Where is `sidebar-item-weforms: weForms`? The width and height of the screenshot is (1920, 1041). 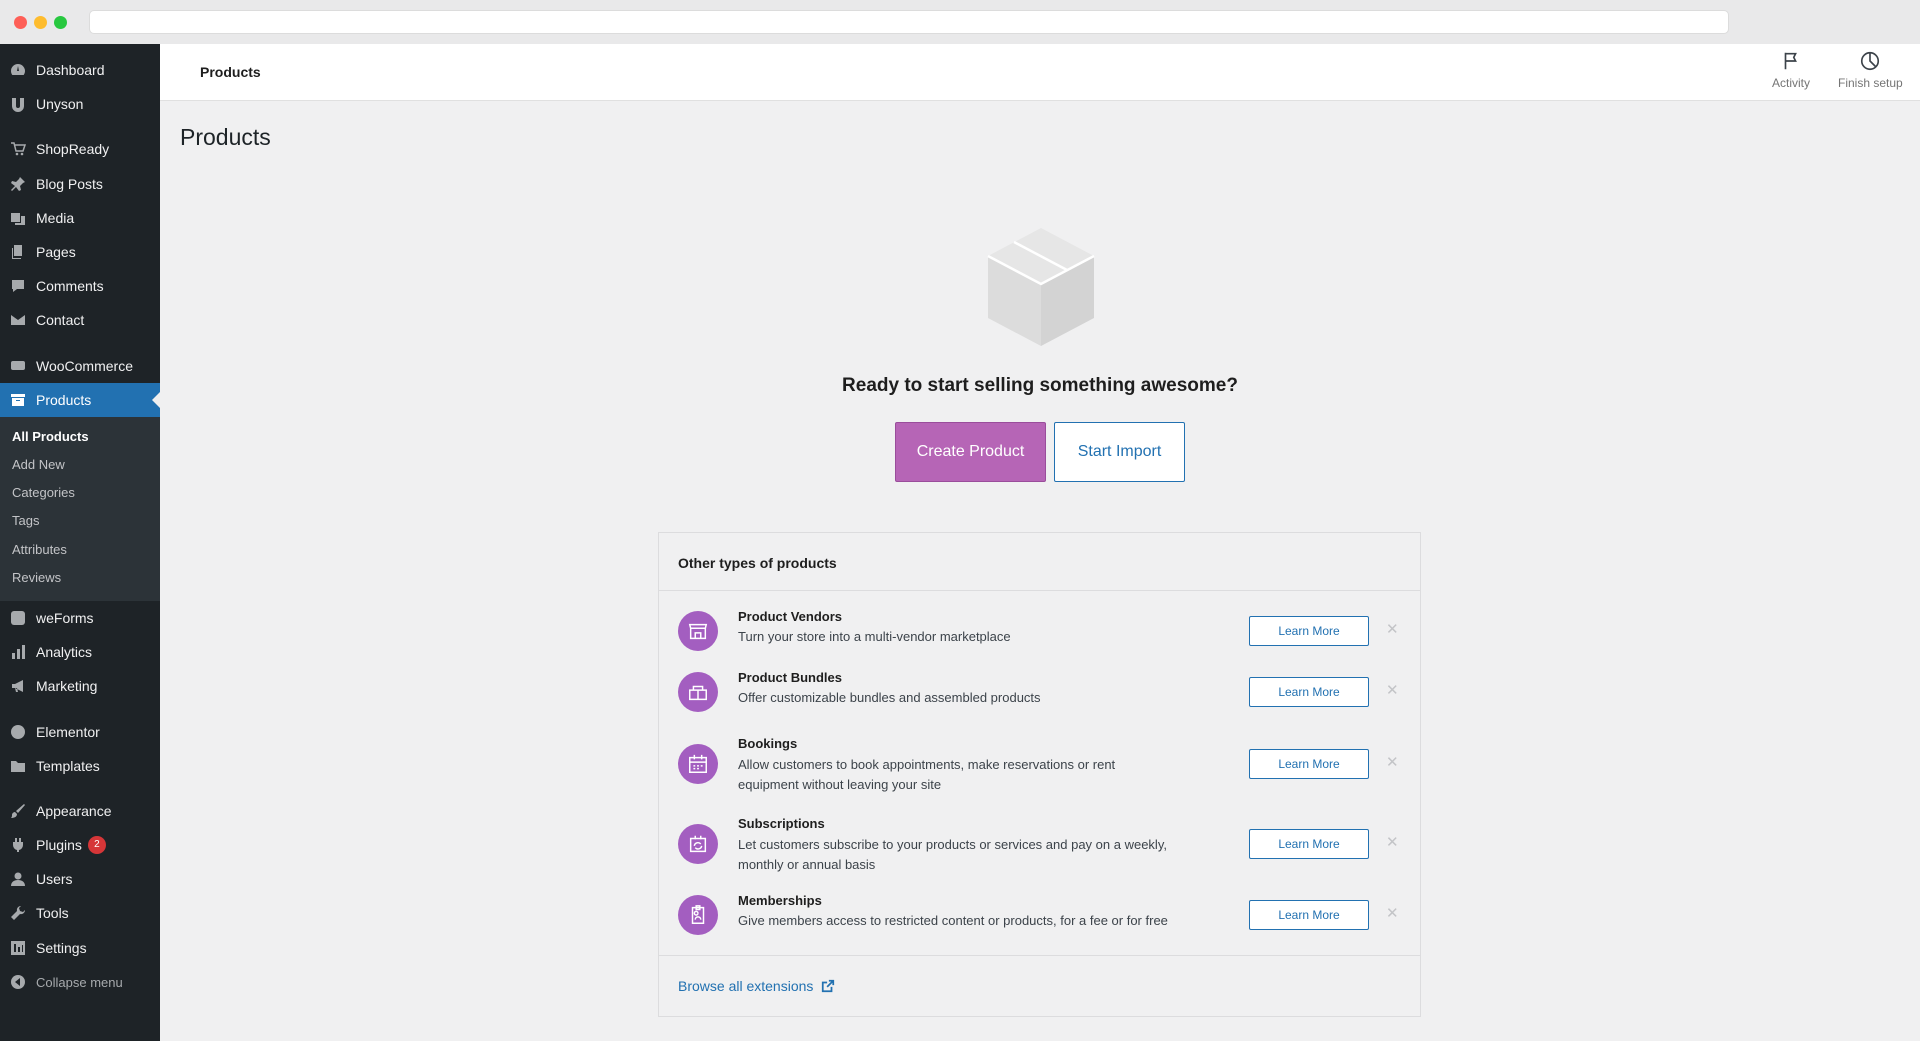 sidebar-item-weforms: weForms is located at coordinates (80, 618).